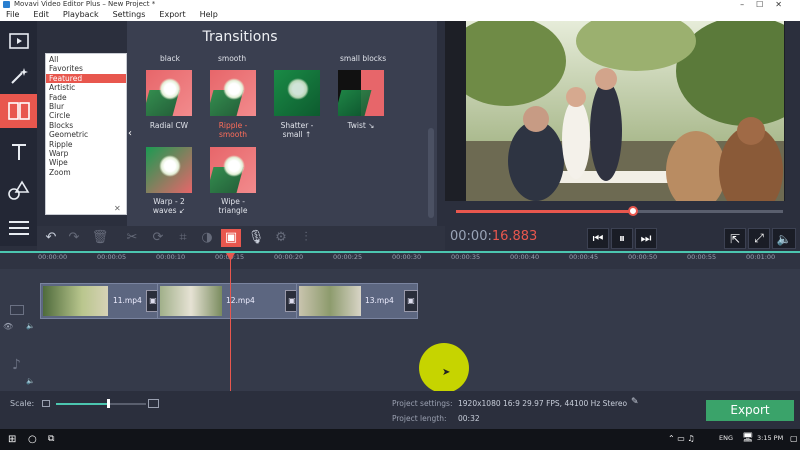  Describe the element at coordinates (770, 438) in the screenshot. I see `clock: 3:15 PM` at that location.